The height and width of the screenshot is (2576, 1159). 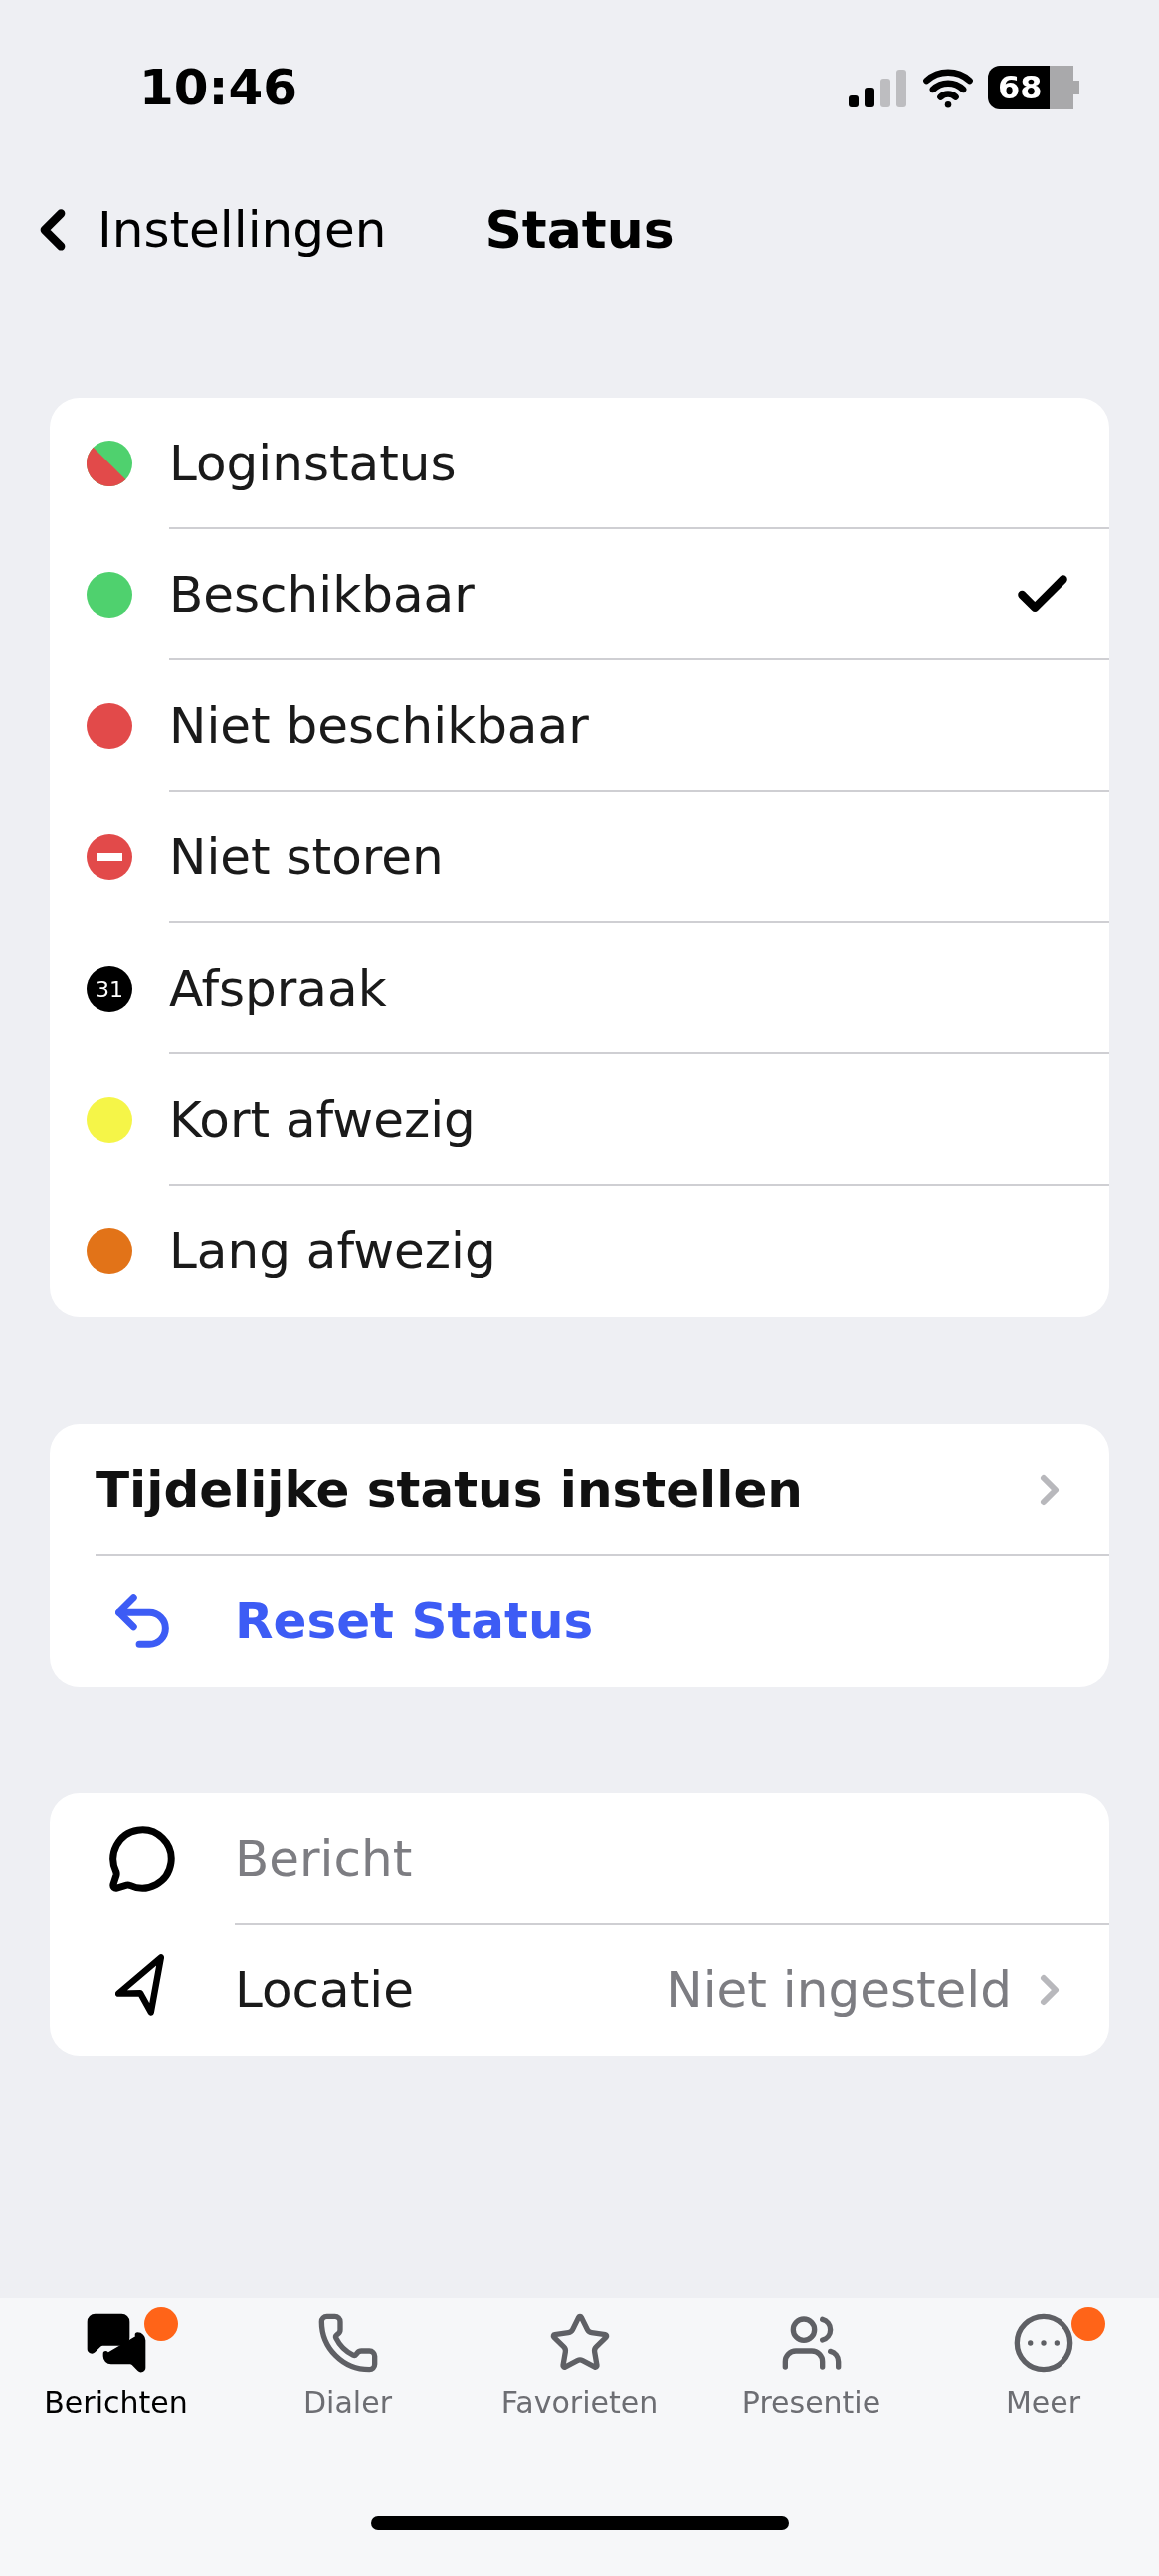 I want to click on status-option: Kort afwezig, so click(x=579, y=1120).